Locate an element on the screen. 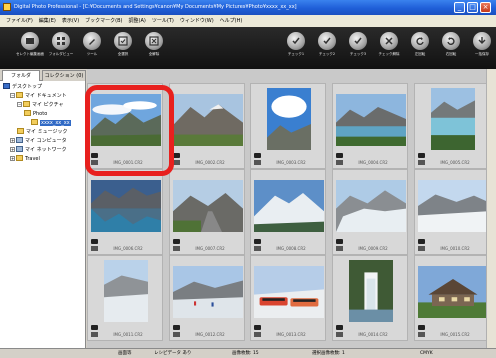  tab-folder: フォルダ is located at coordinates (21, 75).